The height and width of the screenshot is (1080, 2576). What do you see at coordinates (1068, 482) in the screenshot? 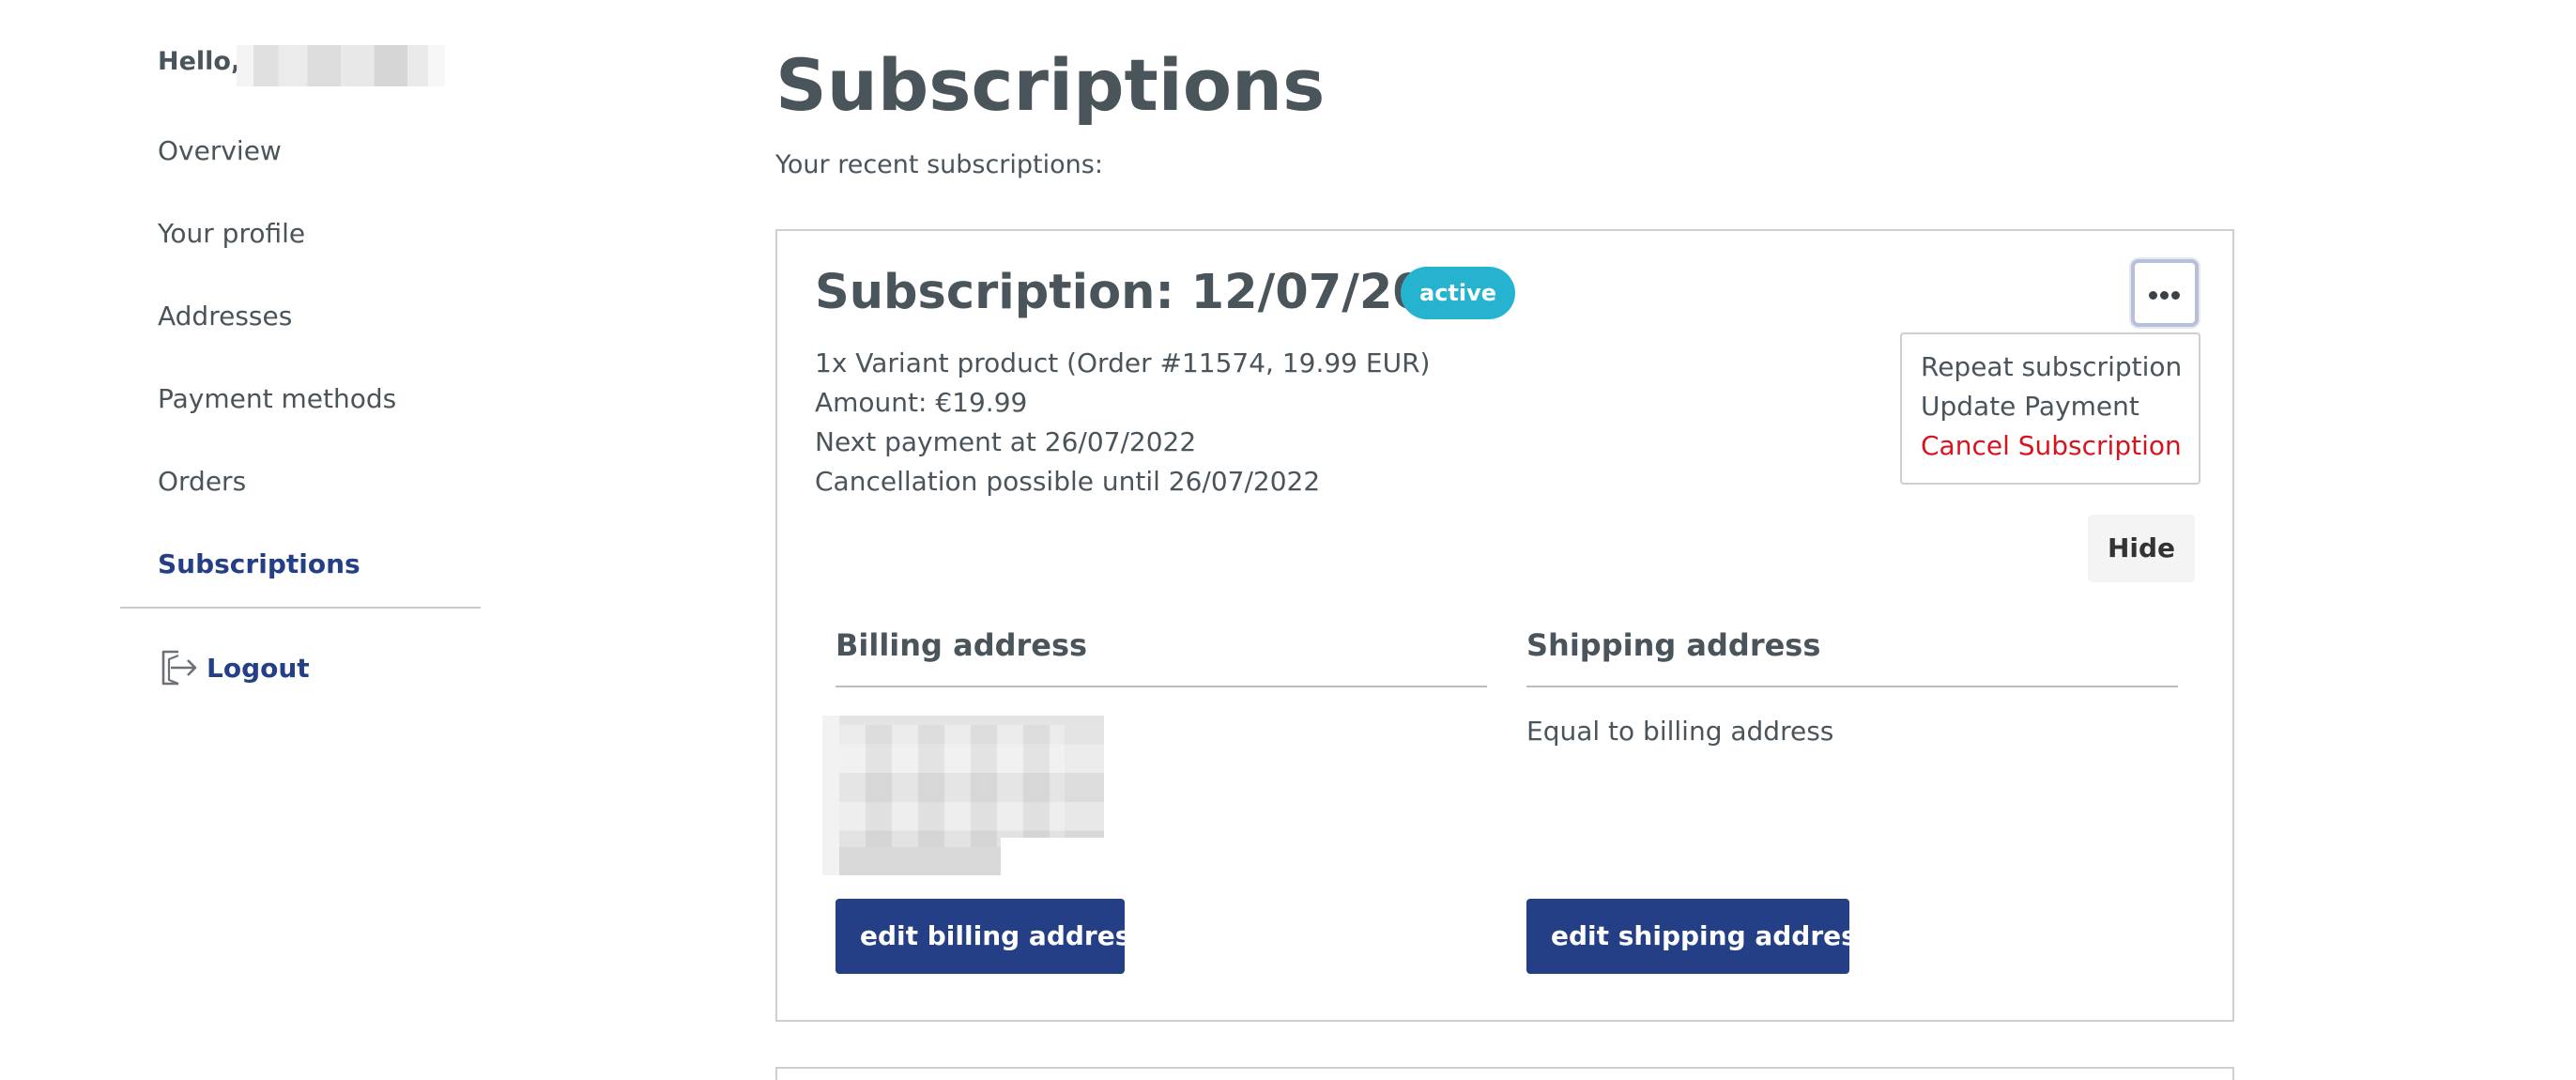
I see `detail-cancellation: Cancellation possible until 26/07/2022` at bounding box center [1068, 482].